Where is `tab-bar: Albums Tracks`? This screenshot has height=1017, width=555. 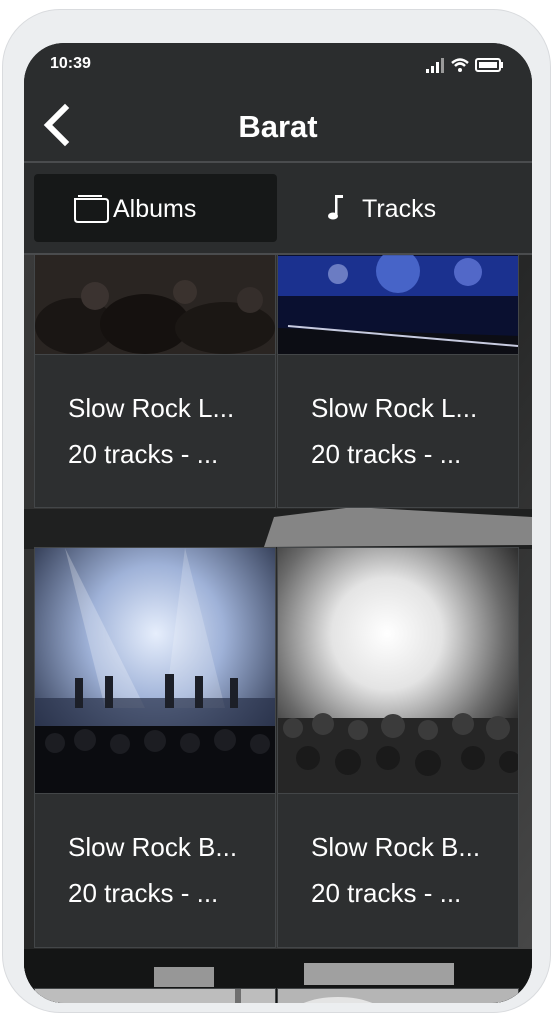
tab-bar: Albums Tracks is located at coordinates (278, 209).